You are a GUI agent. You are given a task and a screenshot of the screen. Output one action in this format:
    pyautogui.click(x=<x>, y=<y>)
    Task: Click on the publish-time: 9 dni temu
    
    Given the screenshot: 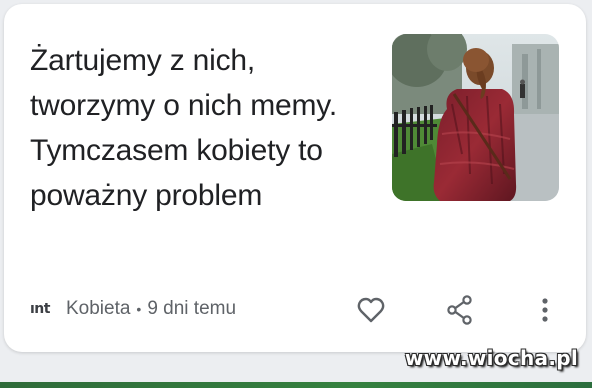 What is the action you would take?
    pyautogui.click(x=192, y=308)
    